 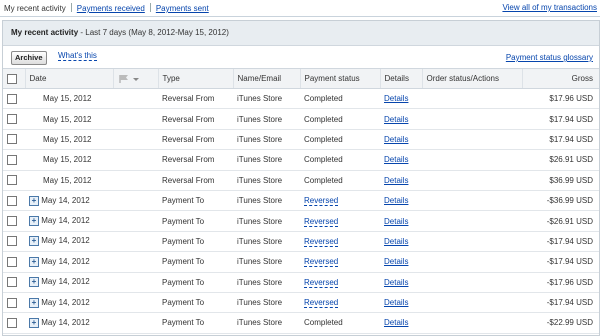 What do you see at coordinates (69, 140) in the screenshot?
I see `date-cell: May 15, 2012` at bounding box center [69, 140].